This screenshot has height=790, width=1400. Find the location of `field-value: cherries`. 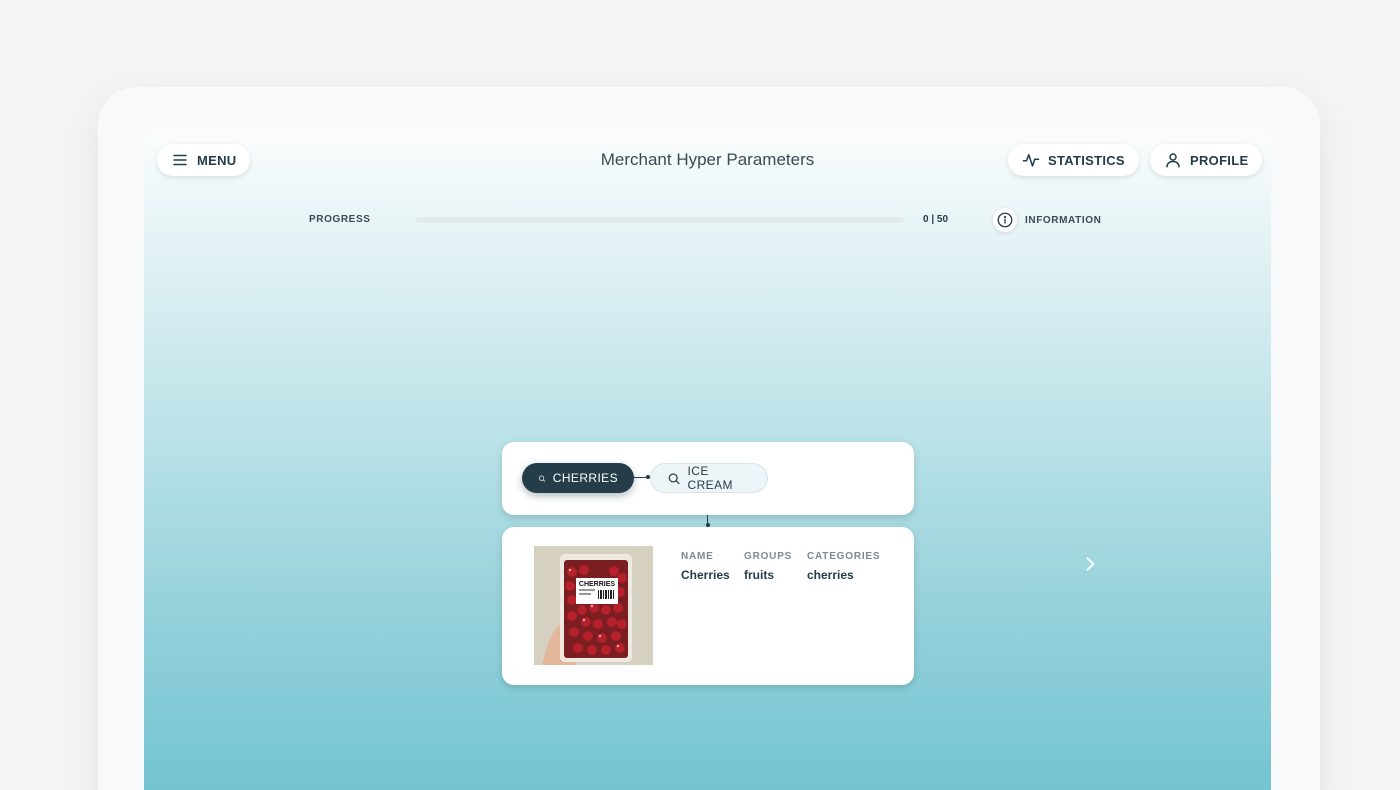

field-value: cherries is located at coordinates (830, 575).